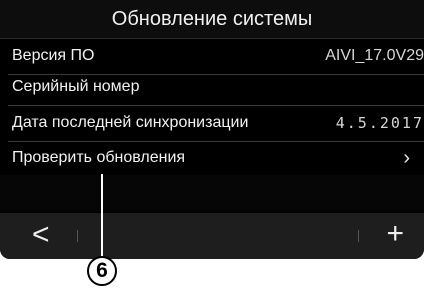 Image resolution: width=424 pixels, height=291 pixels. I want to click on check-updates-button: Проверить обновления ›, so click(216, 158).